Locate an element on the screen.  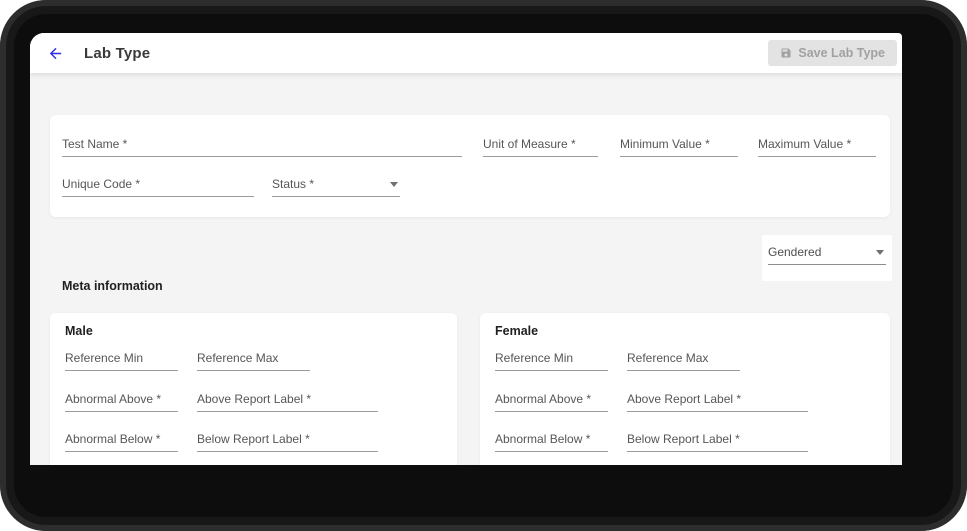
maximum-value-label: Maximum Value * is located at coordinates (805, 144).